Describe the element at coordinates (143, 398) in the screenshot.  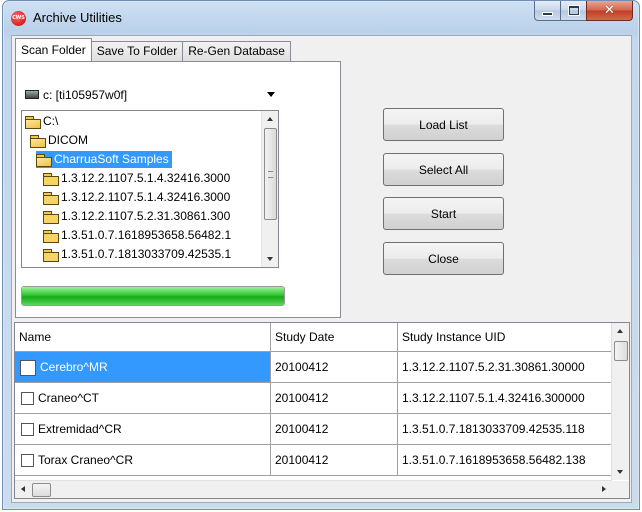
I see `cell-name: Craneo^CT` at that location.